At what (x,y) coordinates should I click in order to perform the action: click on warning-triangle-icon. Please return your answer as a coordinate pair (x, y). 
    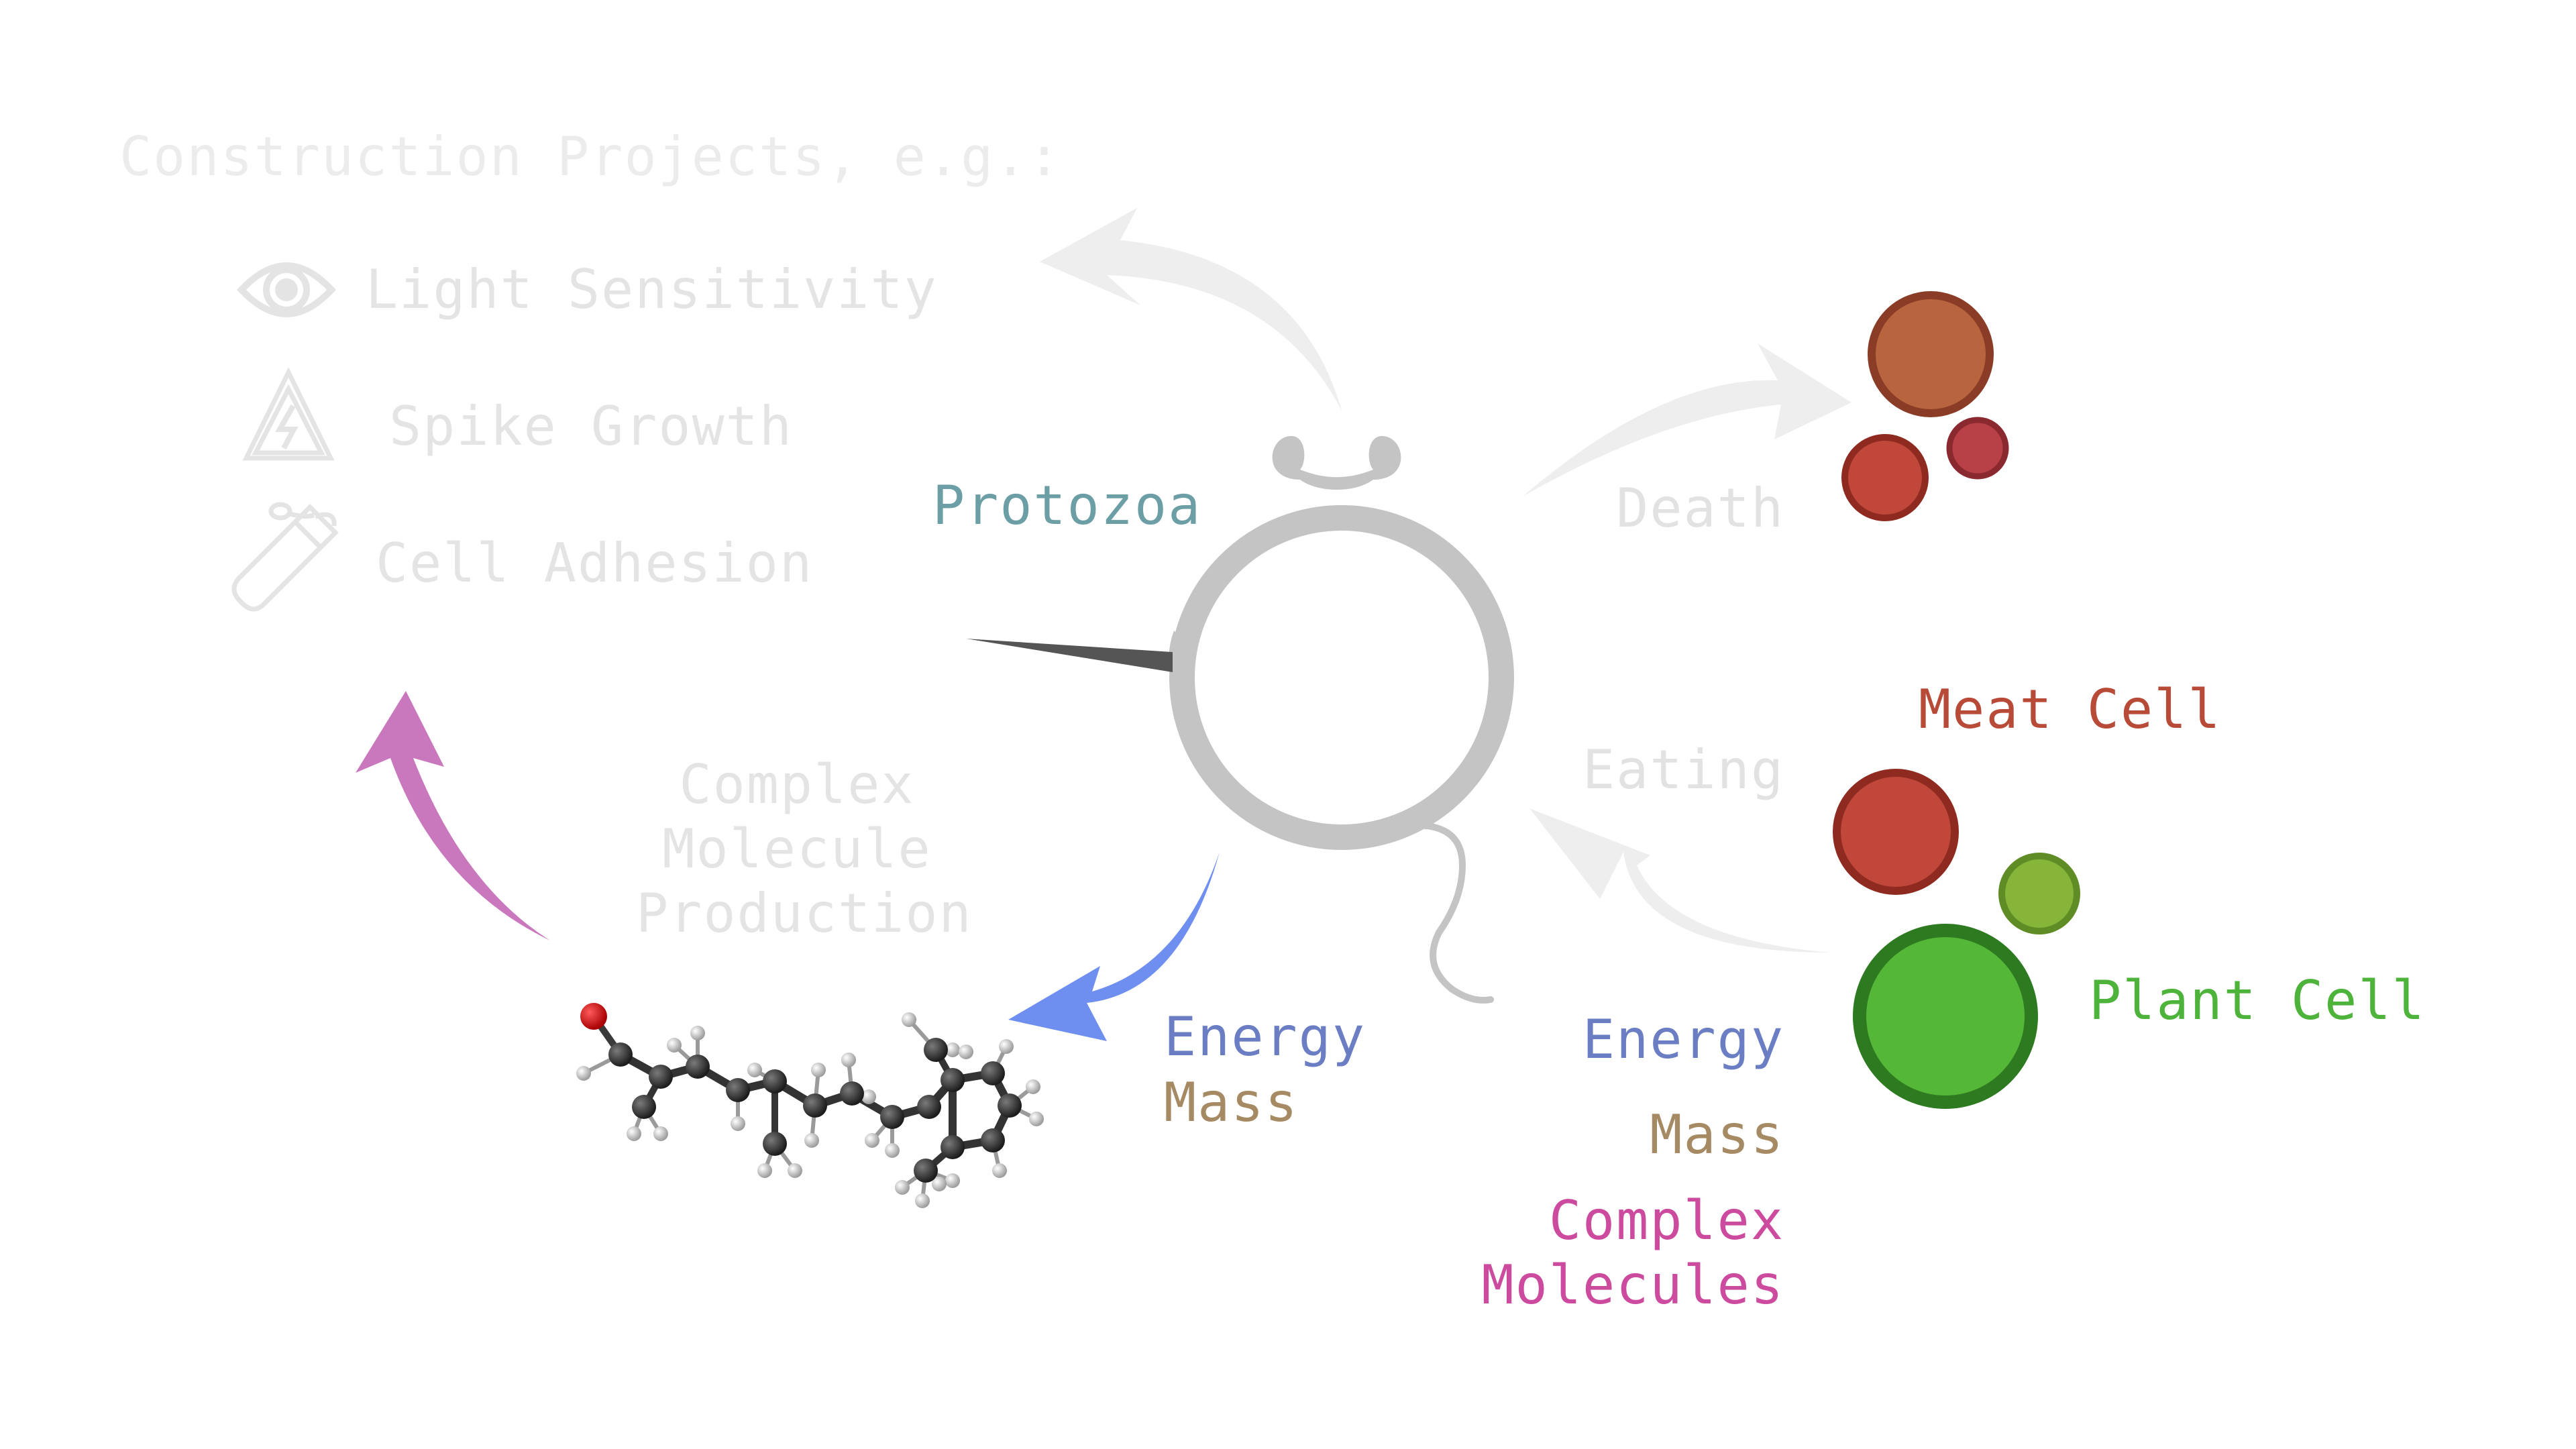
    Looking at the image, I should click on (288, 414).